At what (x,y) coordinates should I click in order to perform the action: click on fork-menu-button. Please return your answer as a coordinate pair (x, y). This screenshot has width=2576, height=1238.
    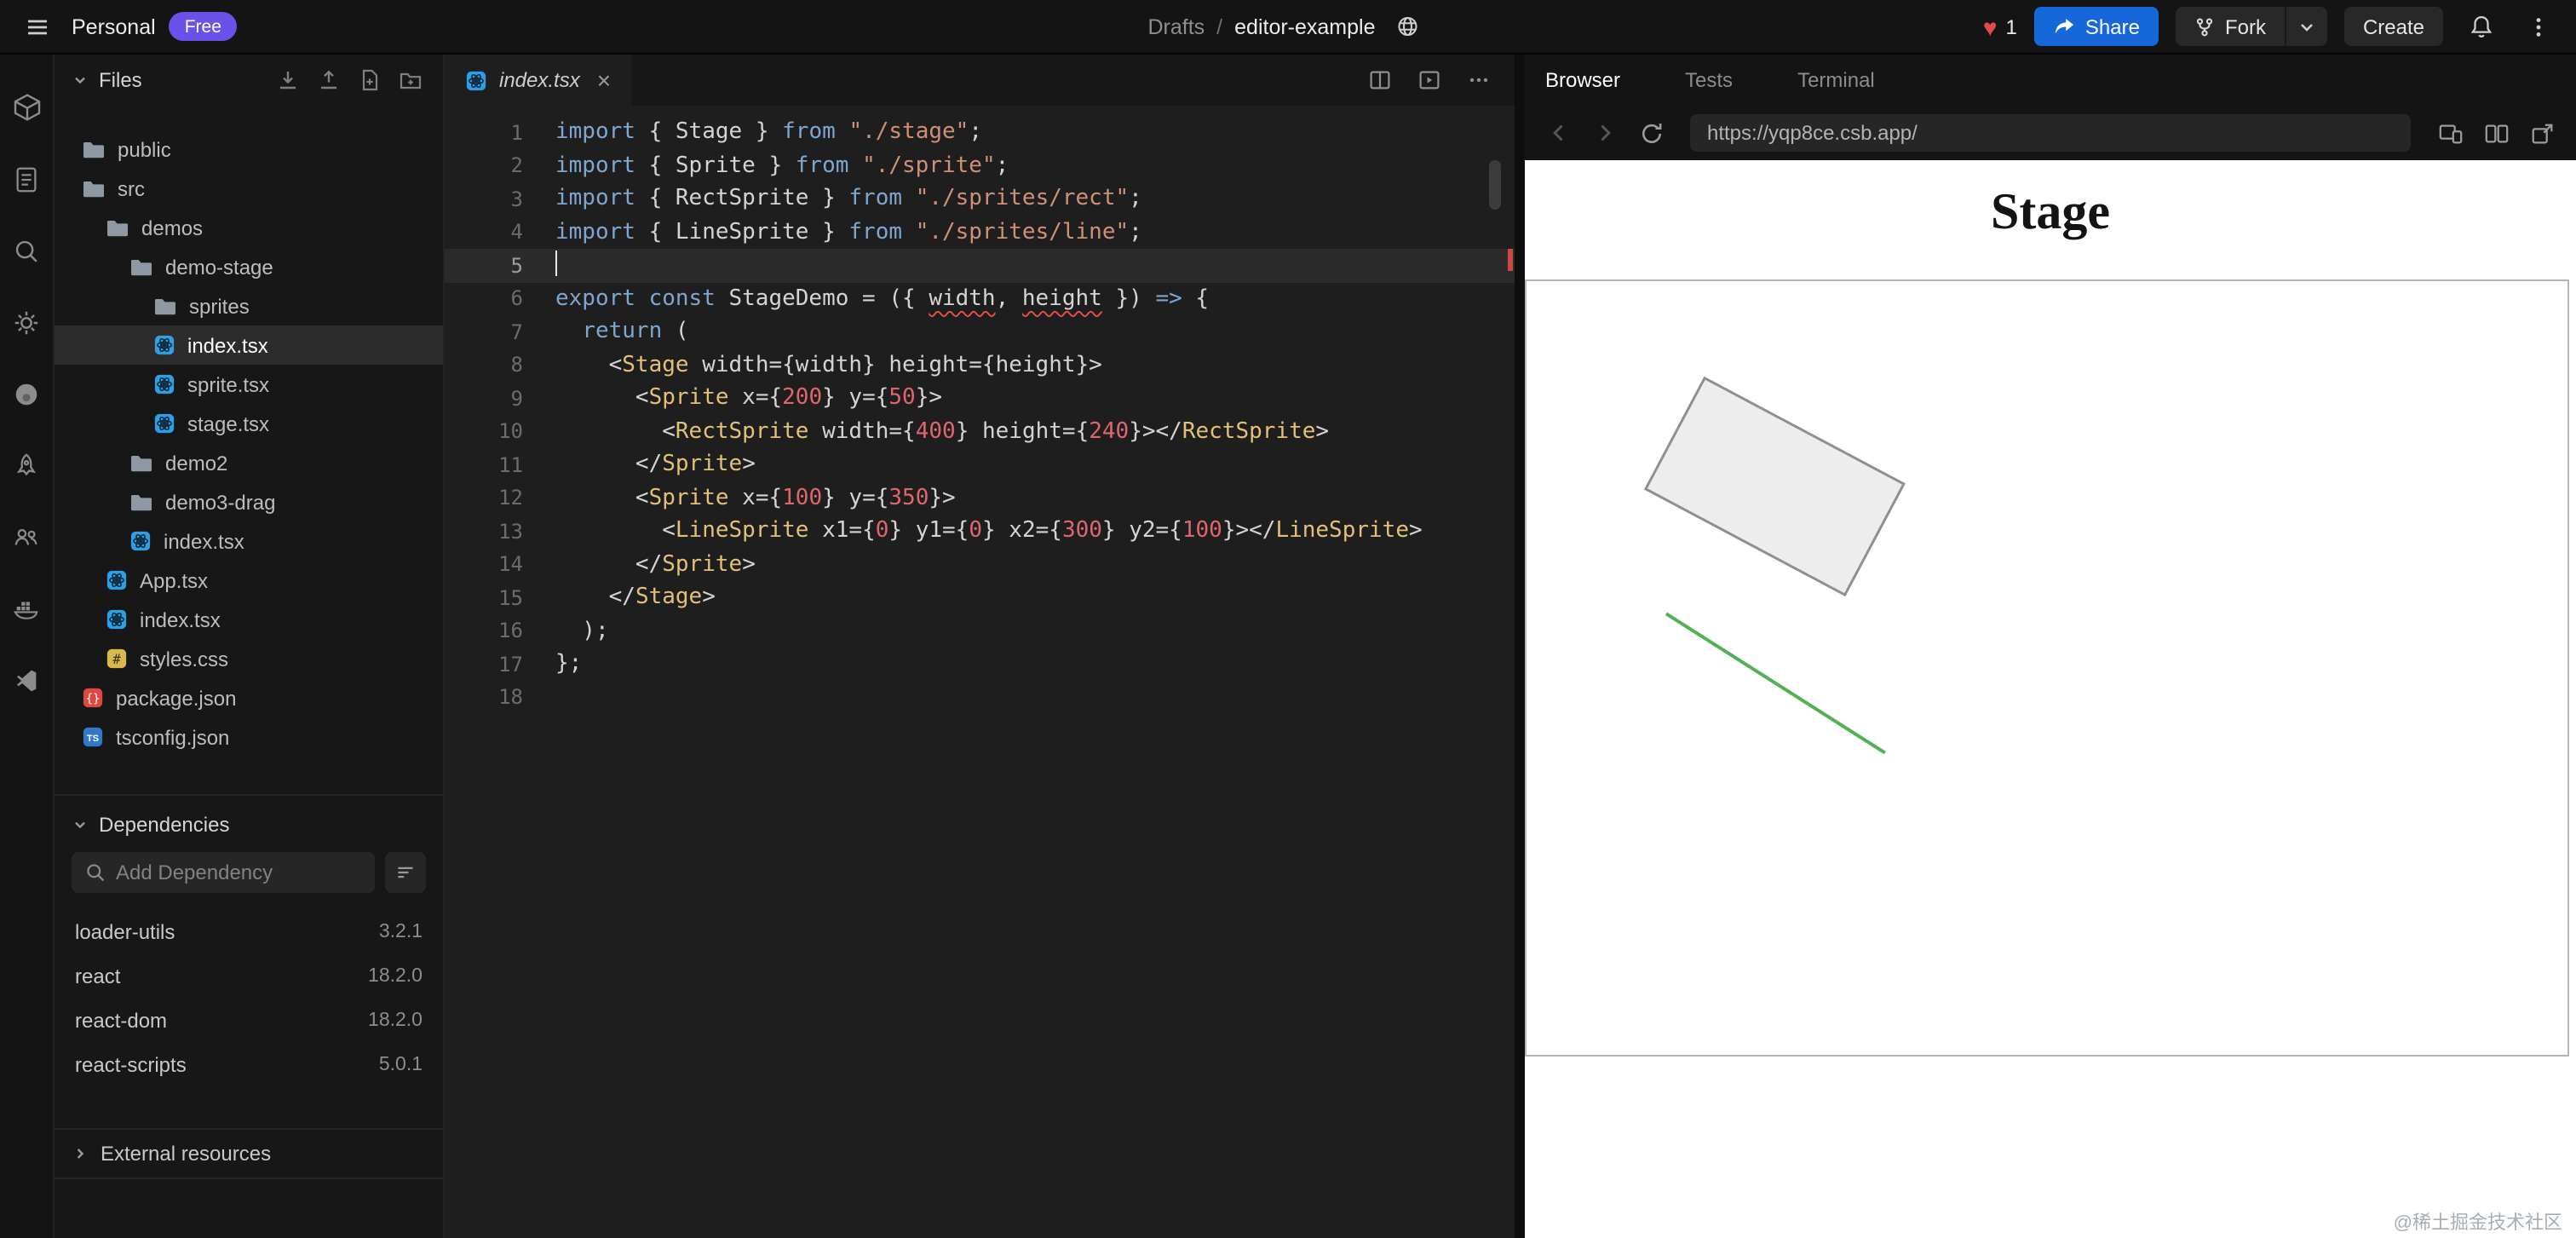
    Looking at the image, I should click on (2307, 26).